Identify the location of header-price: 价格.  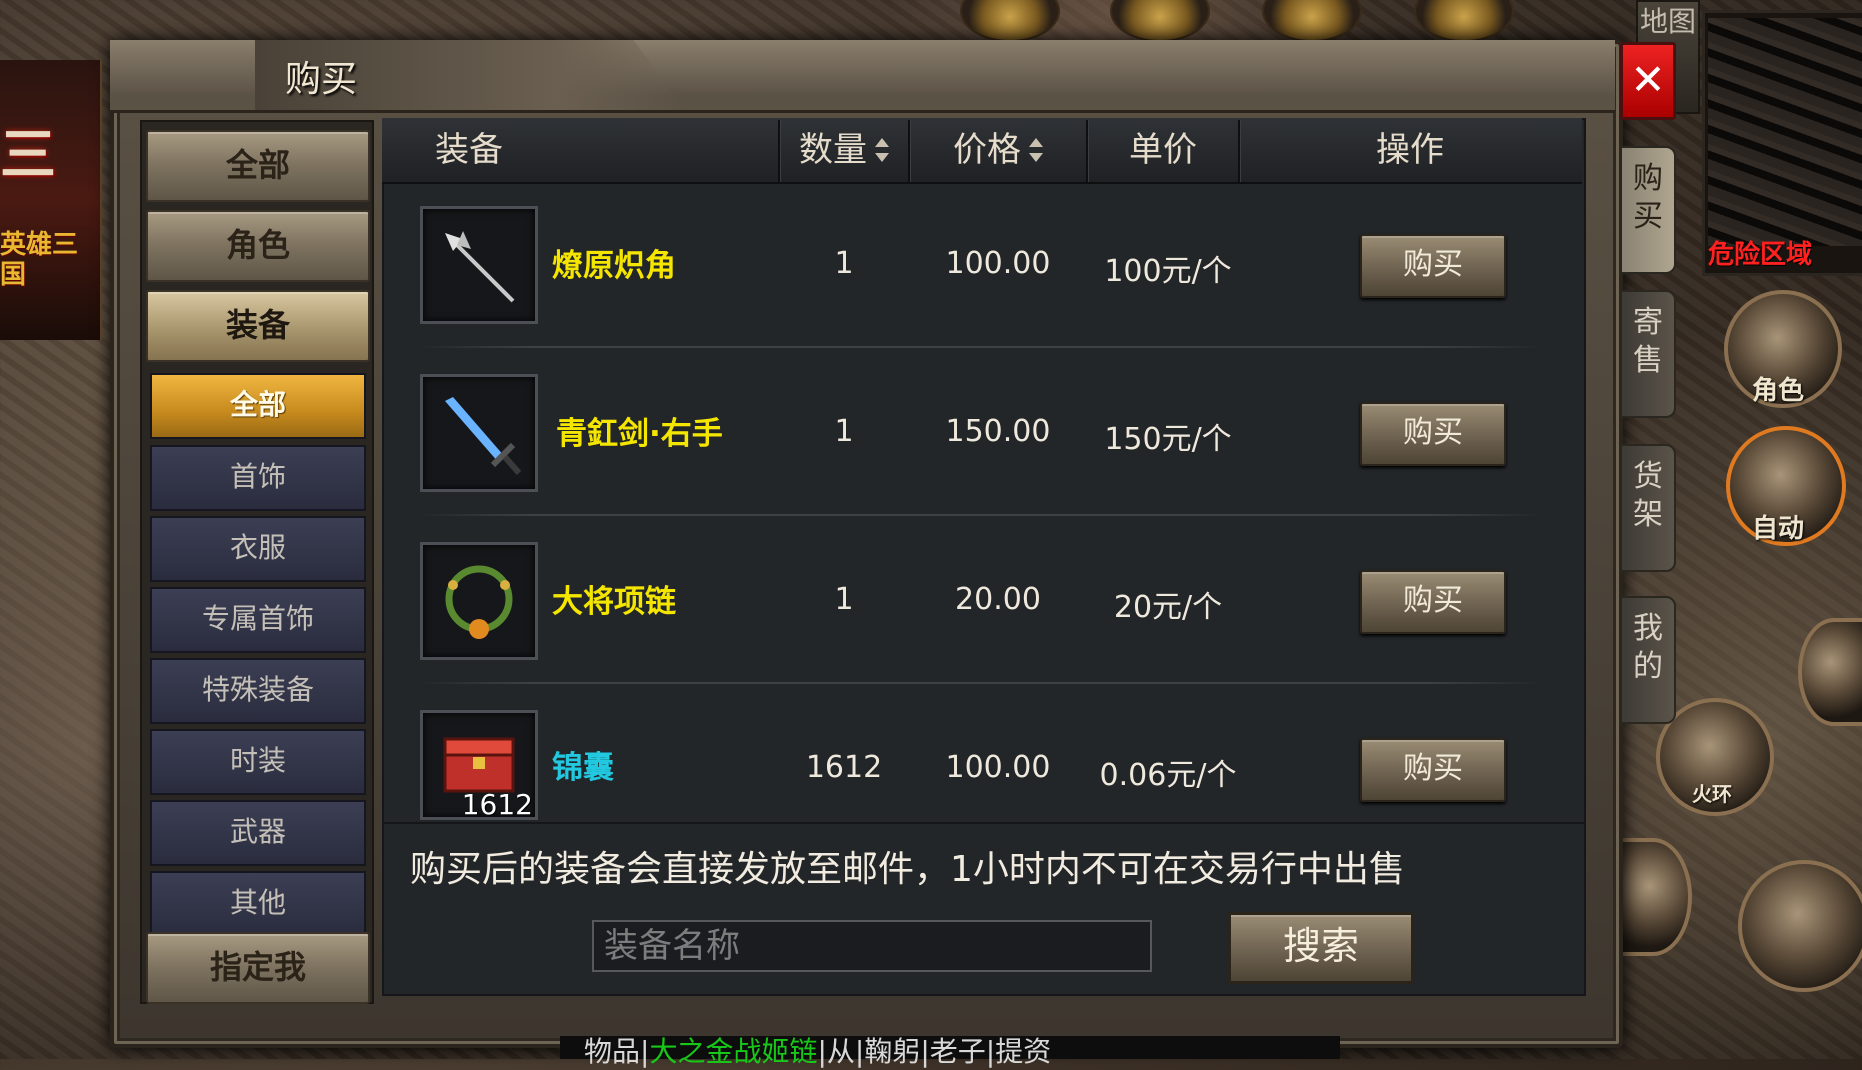
(987, 150).